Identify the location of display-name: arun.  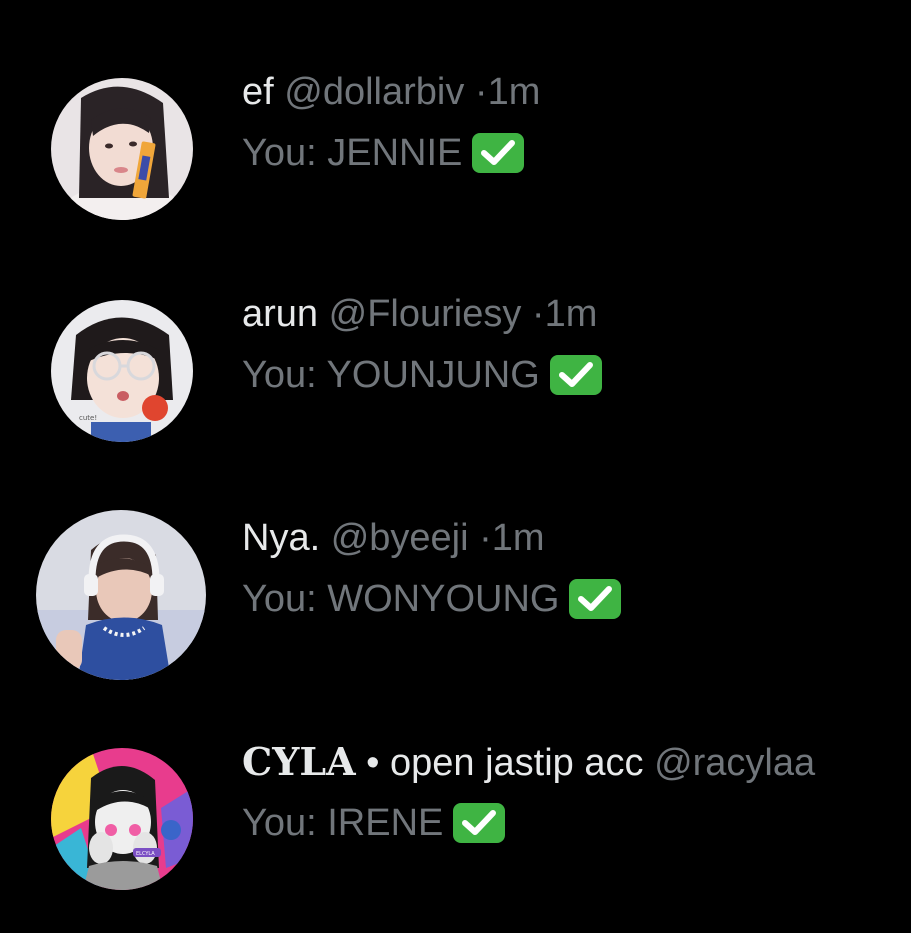
(280, 314).